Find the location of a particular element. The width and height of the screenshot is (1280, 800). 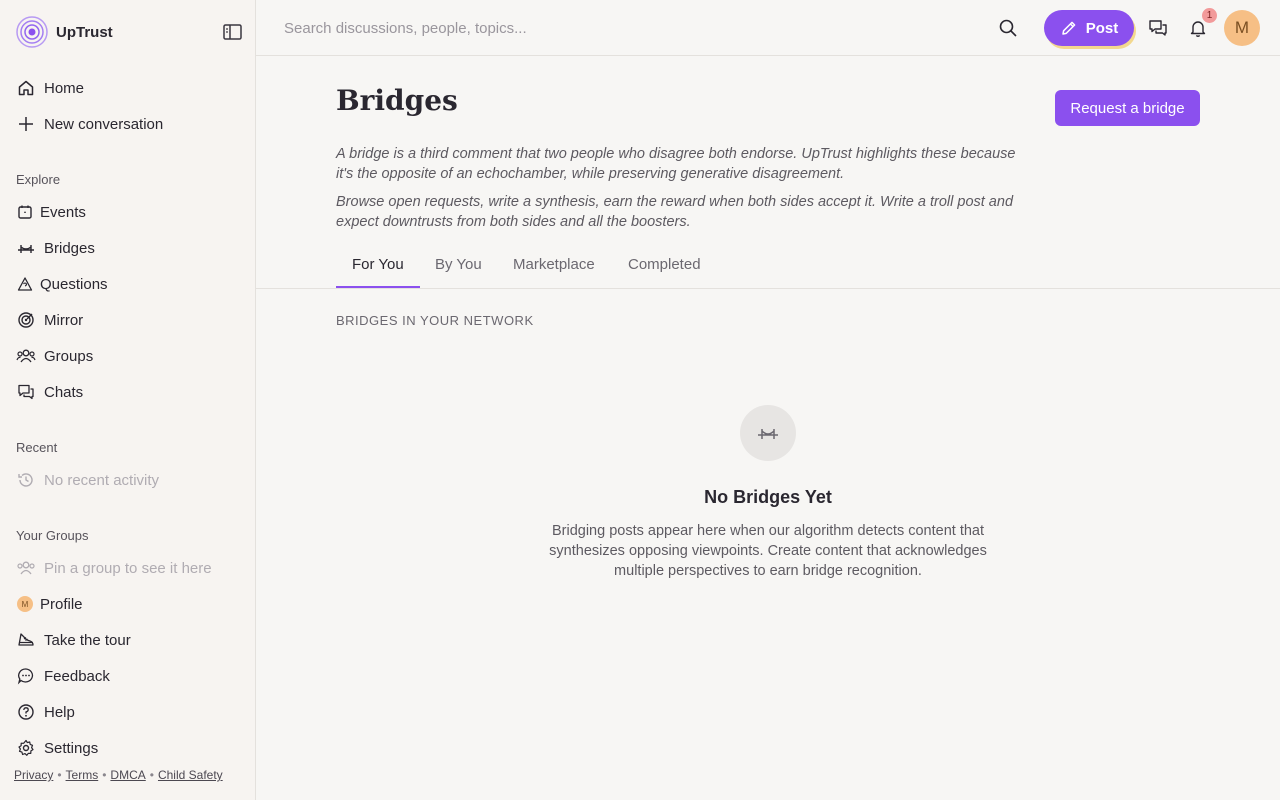

sidebar-item-label: Events is located at coordinates (63, 212).